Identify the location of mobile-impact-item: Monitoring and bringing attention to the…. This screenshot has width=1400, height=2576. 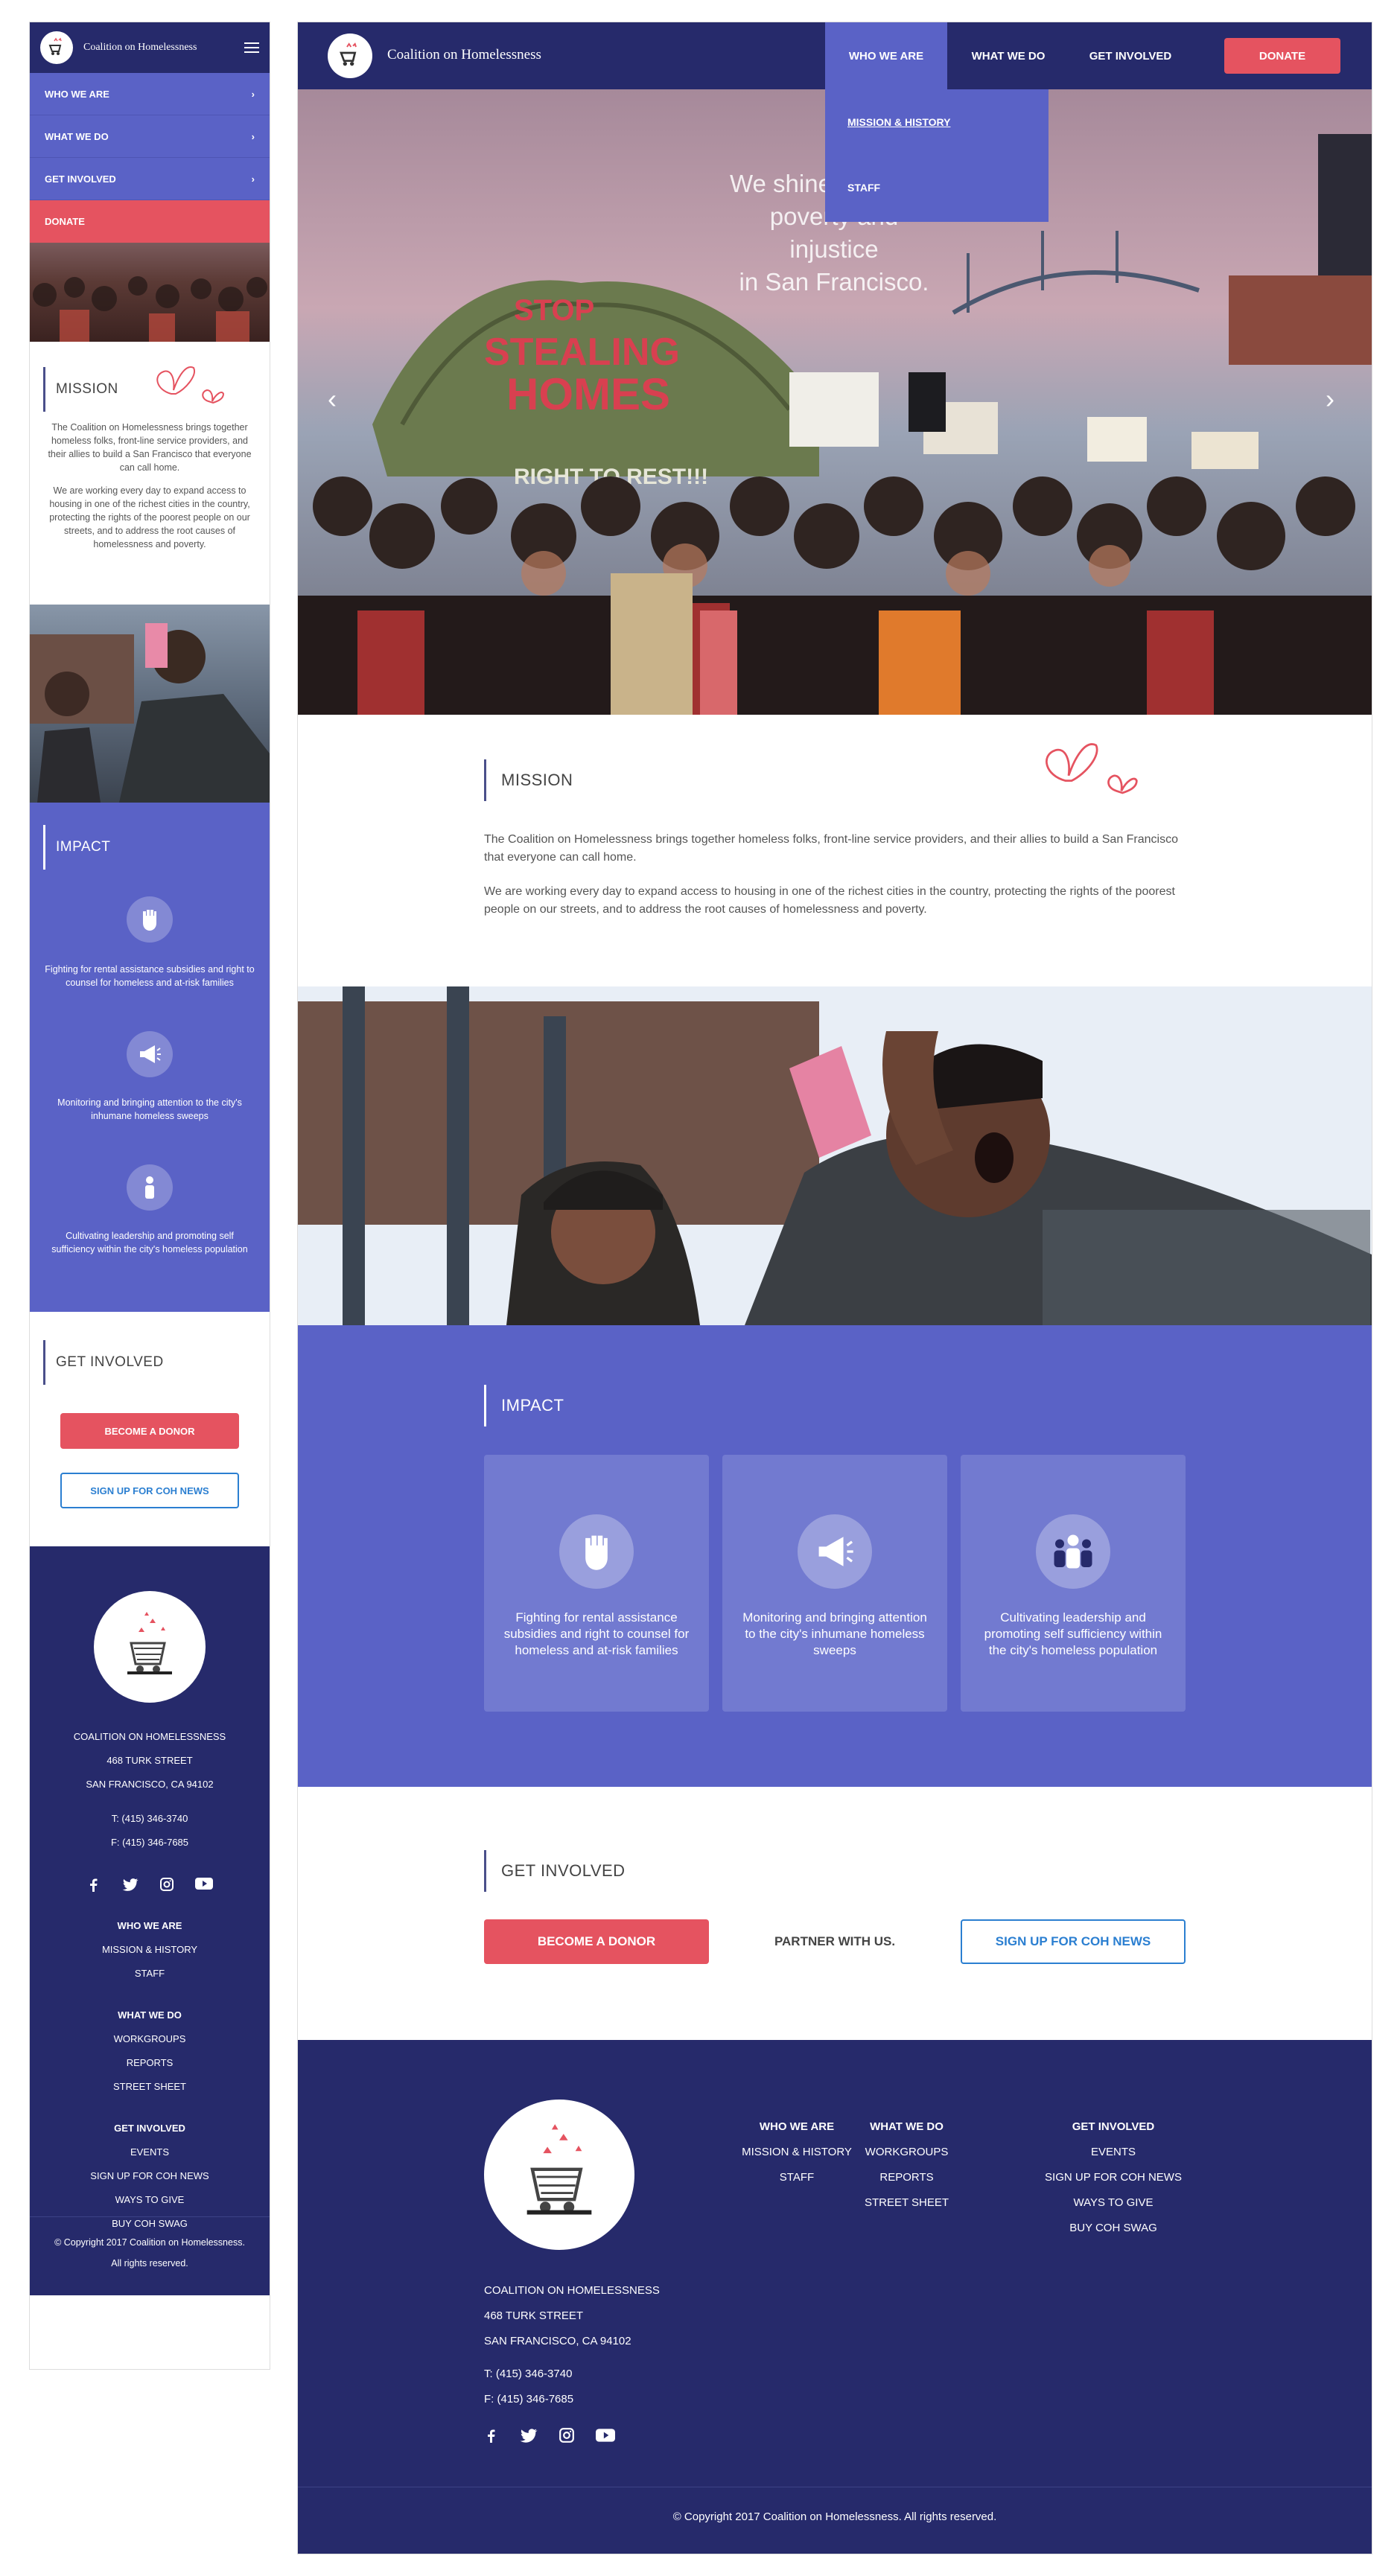
(149, 1077).